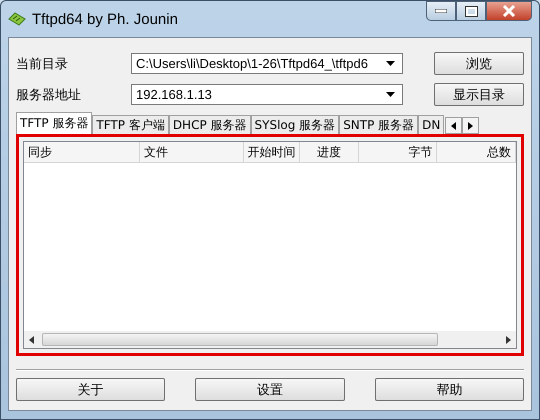 This screenshot has width=540, height=420. I want to click on minimize-icon, so click(441, 11).